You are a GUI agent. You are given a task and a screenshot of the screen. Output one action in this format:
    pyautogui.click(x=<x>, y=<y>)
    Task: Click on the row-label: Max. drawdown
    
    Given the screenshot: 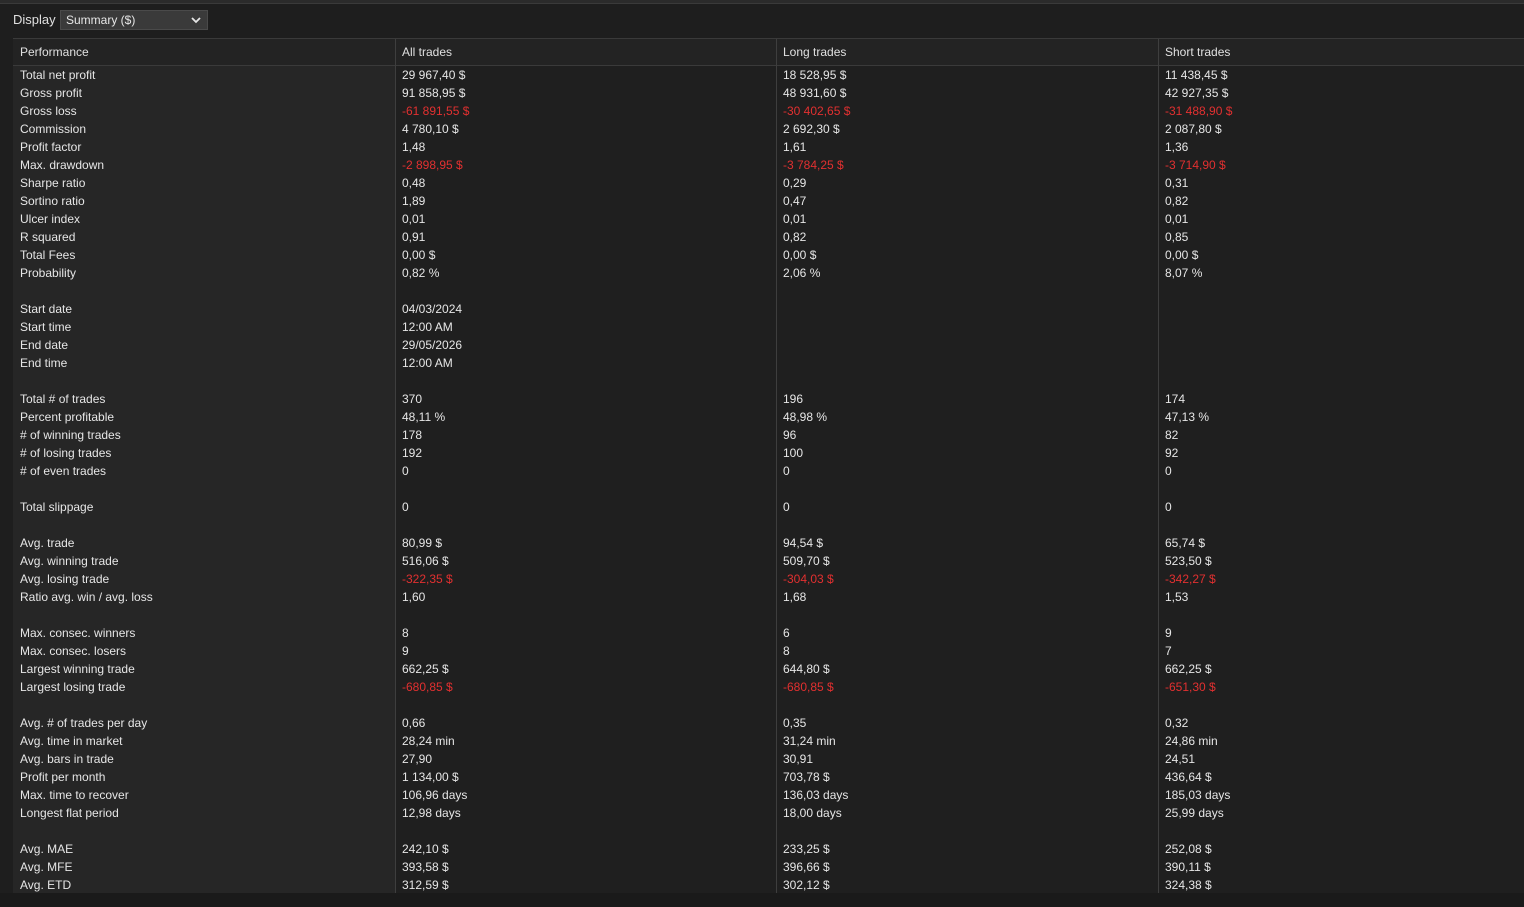 What is the action you would take?
    pyautogui.click(x=62, y=165)
    